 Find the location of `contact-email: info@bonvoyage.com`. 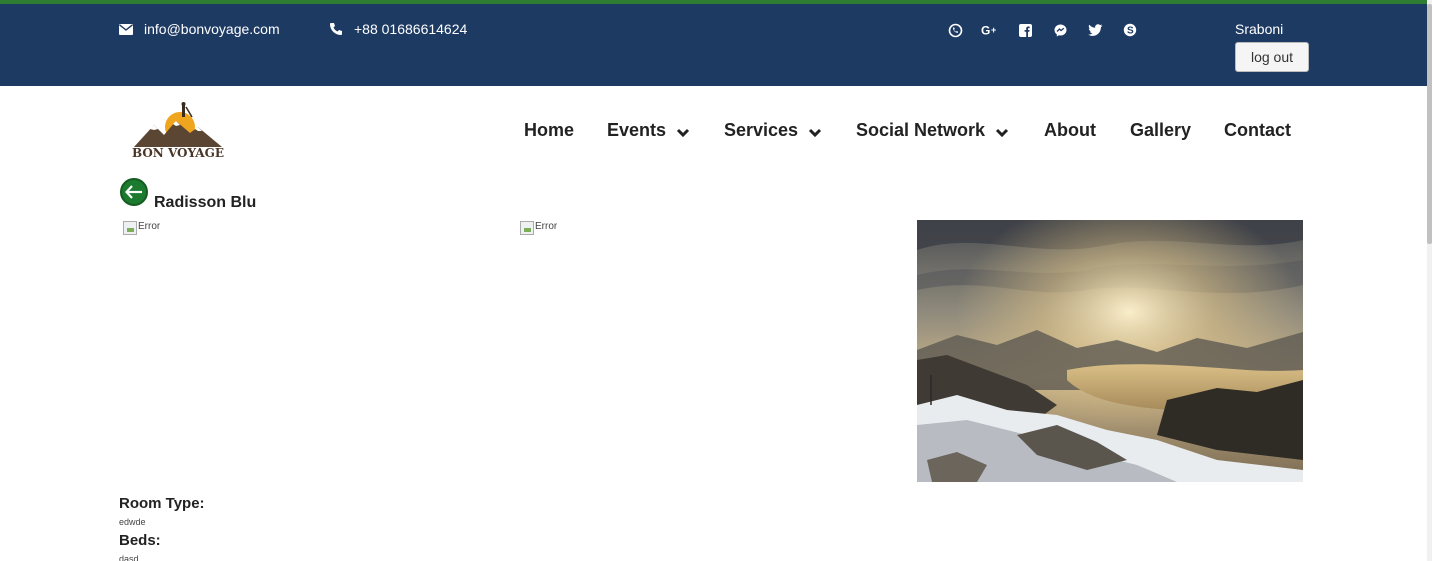

contact-email: info@bonvoyage.com is located at coordinates (199, 29).